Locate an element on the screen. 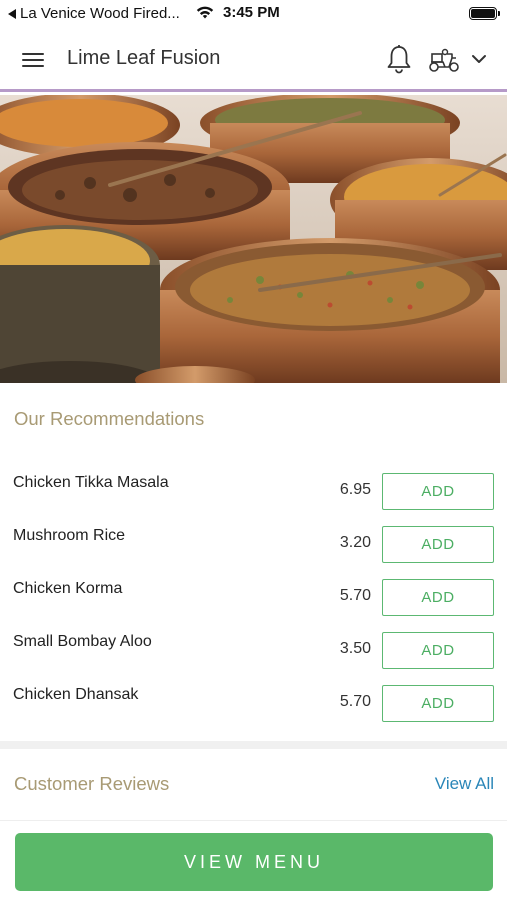 This screenshot has height=900, width=507. item-name: Chicken Korma is located at coordinates (68, 588).